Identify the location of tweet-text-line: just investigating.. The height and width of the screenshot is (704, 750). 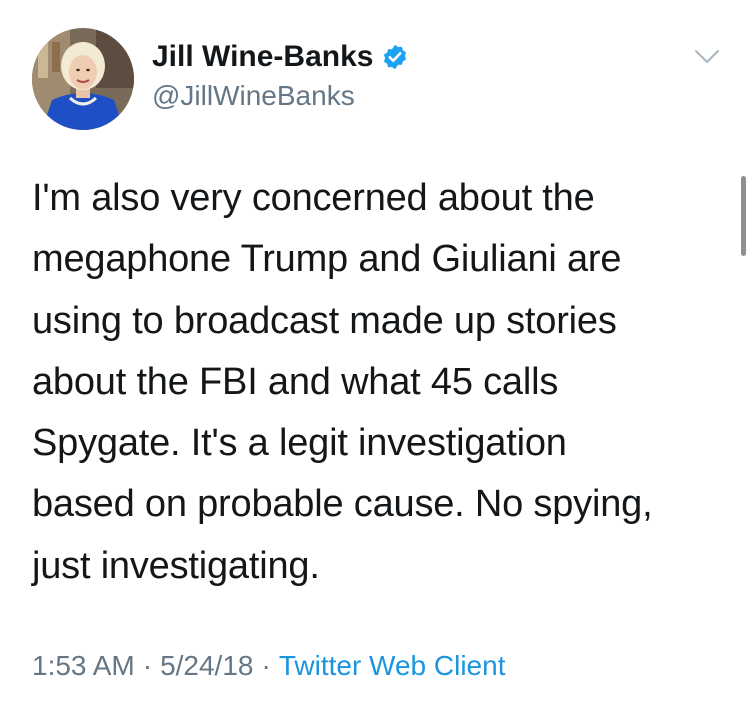
(176, 565).